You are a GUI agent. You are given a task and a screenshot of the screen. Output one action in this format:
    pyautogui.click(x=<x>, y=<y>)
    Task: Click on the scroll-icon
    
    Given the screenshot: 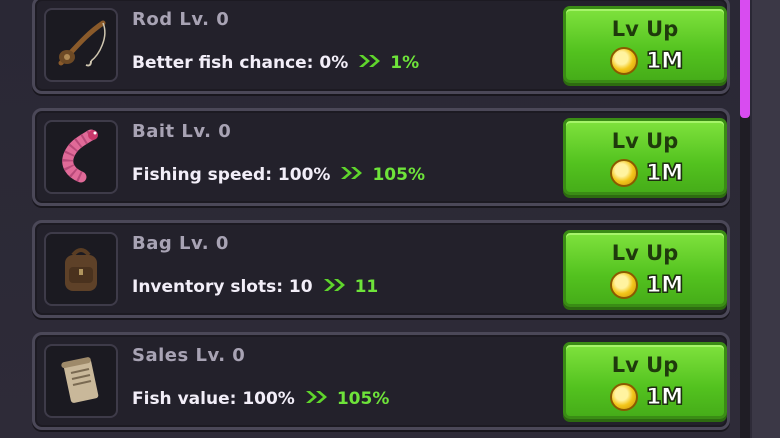 What is the action you would take?
    pyautogui.click(x=80, y=380)
    